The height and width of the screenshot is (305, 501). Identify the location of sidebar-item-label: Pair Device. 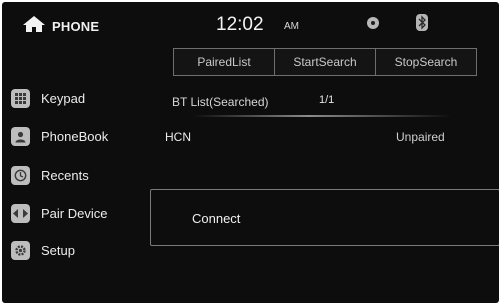
(74, 213).